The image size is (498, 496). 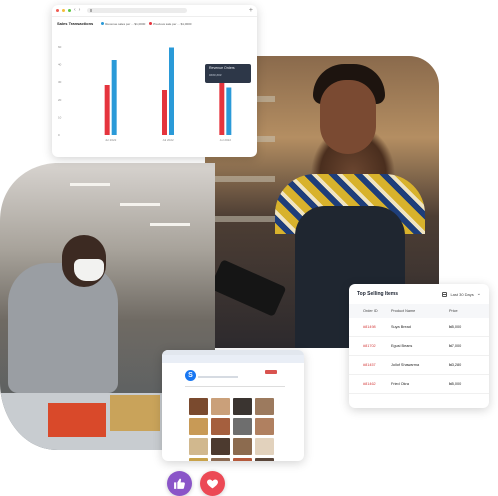 I want to click on chevron-down-icon: ⌄, so click(x=478, y=293).